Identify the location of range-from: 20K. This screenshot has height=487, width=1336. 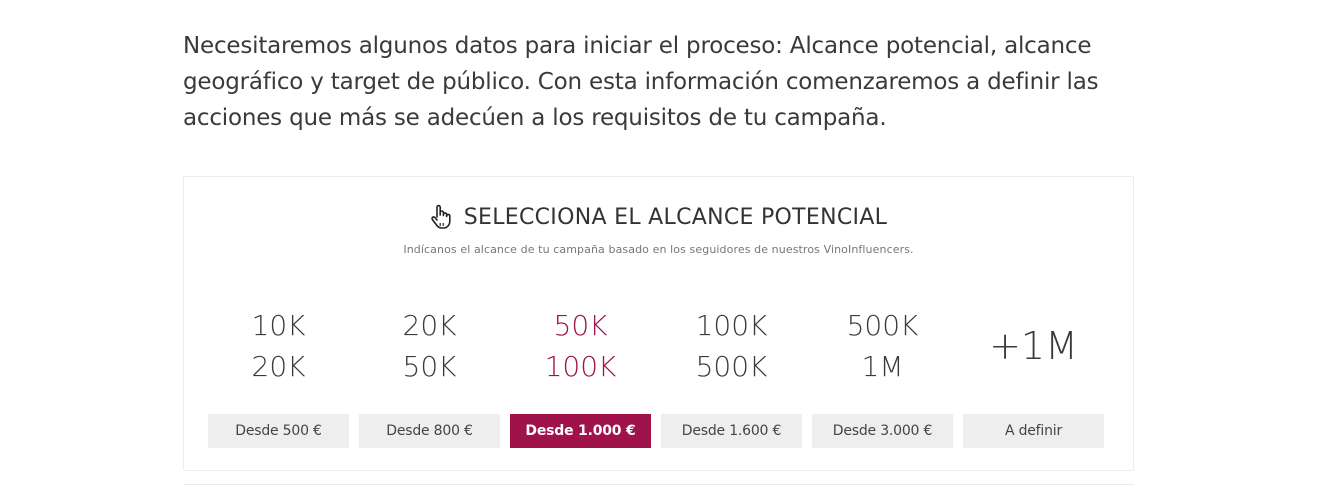
(429, 325).